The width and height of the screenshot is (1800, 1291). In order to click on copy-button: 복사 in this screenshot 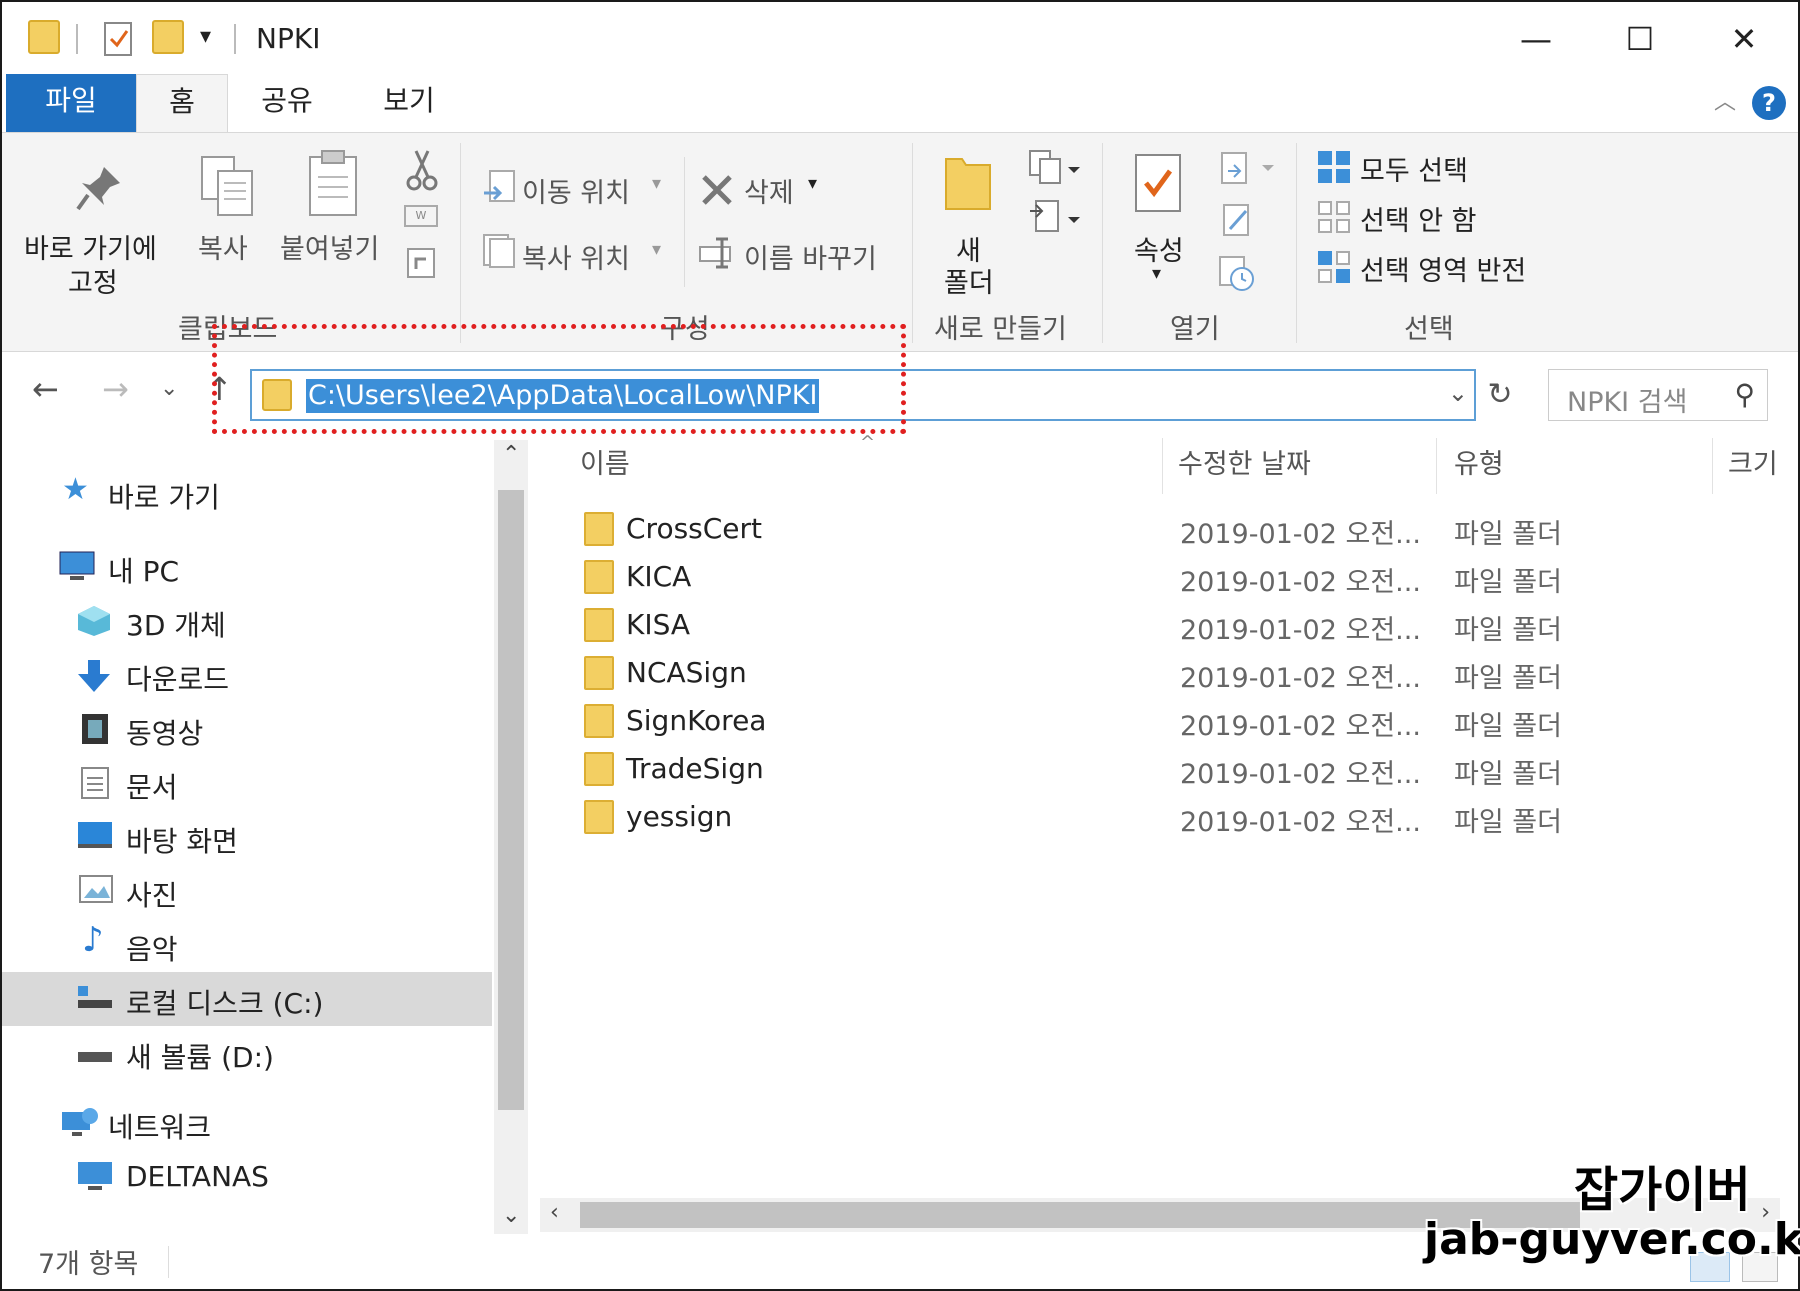, I will do `click(223, 246)`.